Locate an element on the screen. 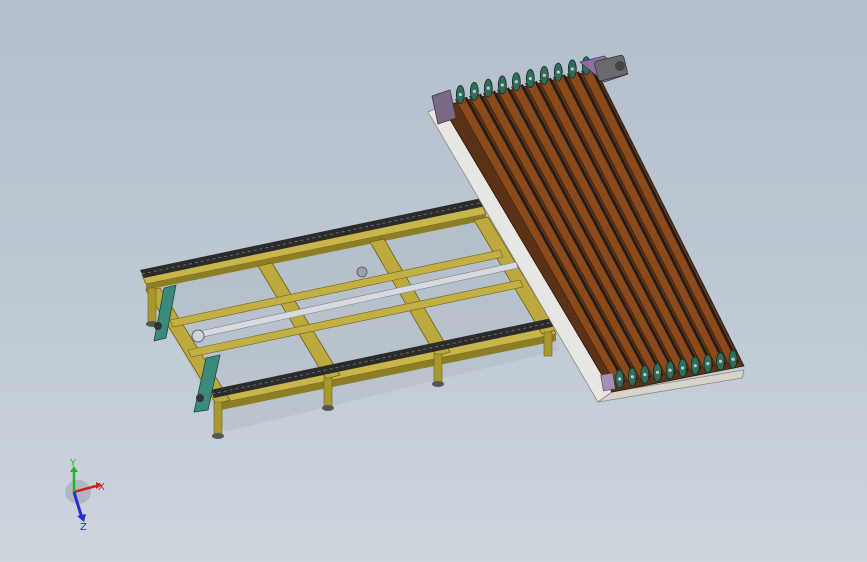 This screenshot has height=562, width=867. z-axis-head is located at coordinates (81, 518).